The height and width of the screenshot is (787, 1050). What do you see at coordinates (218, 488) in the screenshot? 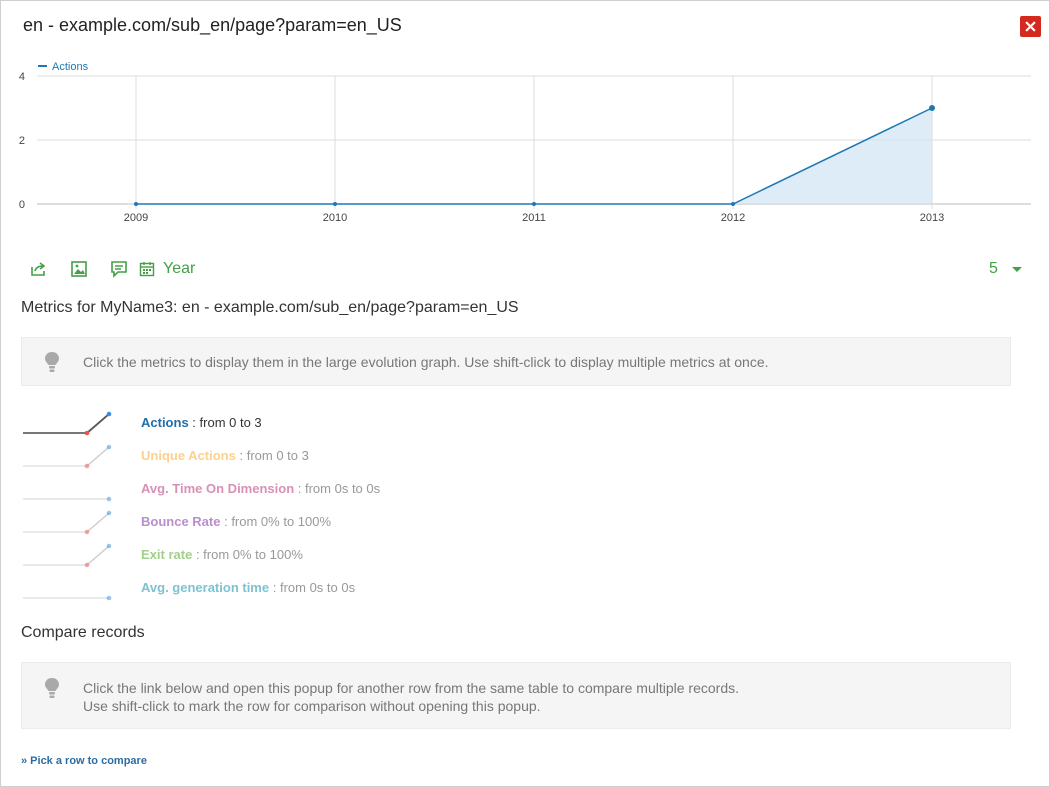
I see `metric-name: Avg. Time On Dimension` at bounding box center [218, 488].